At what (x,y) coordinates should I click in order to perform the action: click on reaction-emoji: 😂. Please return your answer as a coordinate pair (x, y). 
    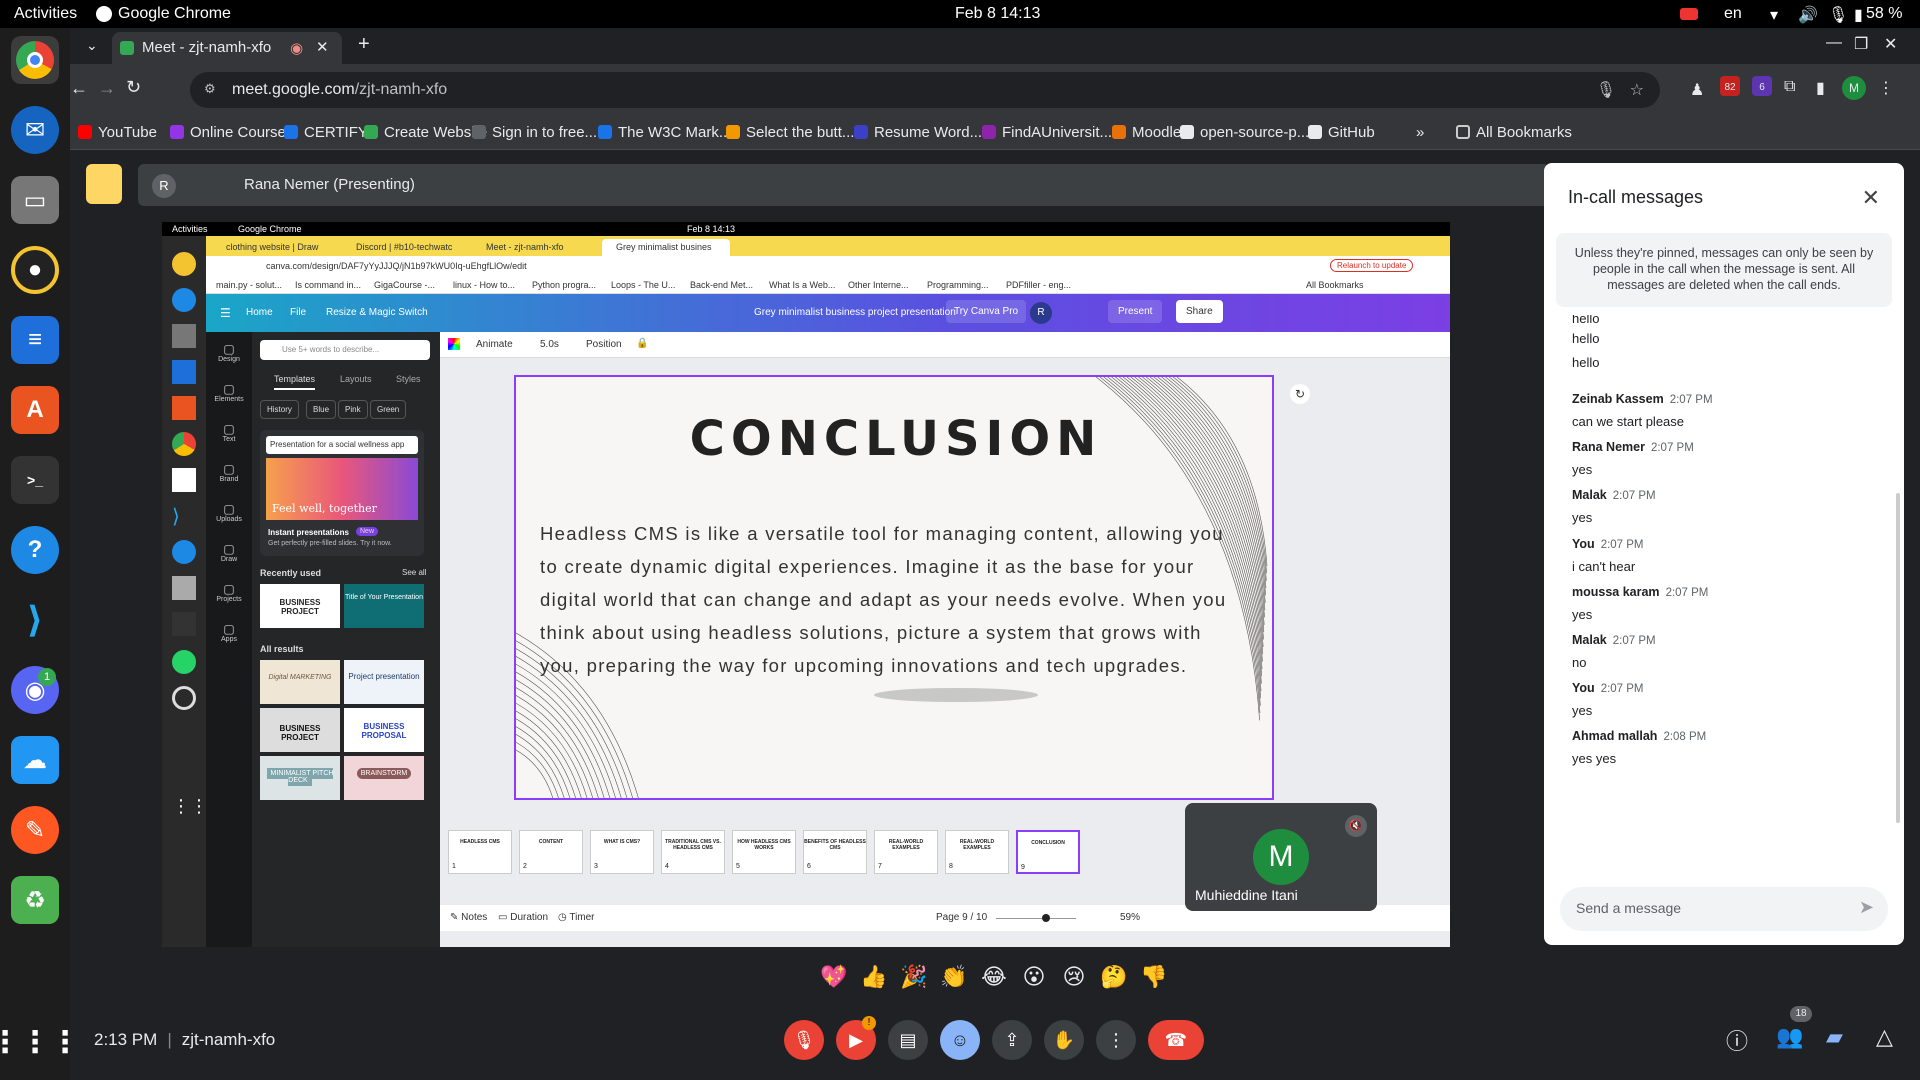
    Looking at the image, I should click on (994, 977).